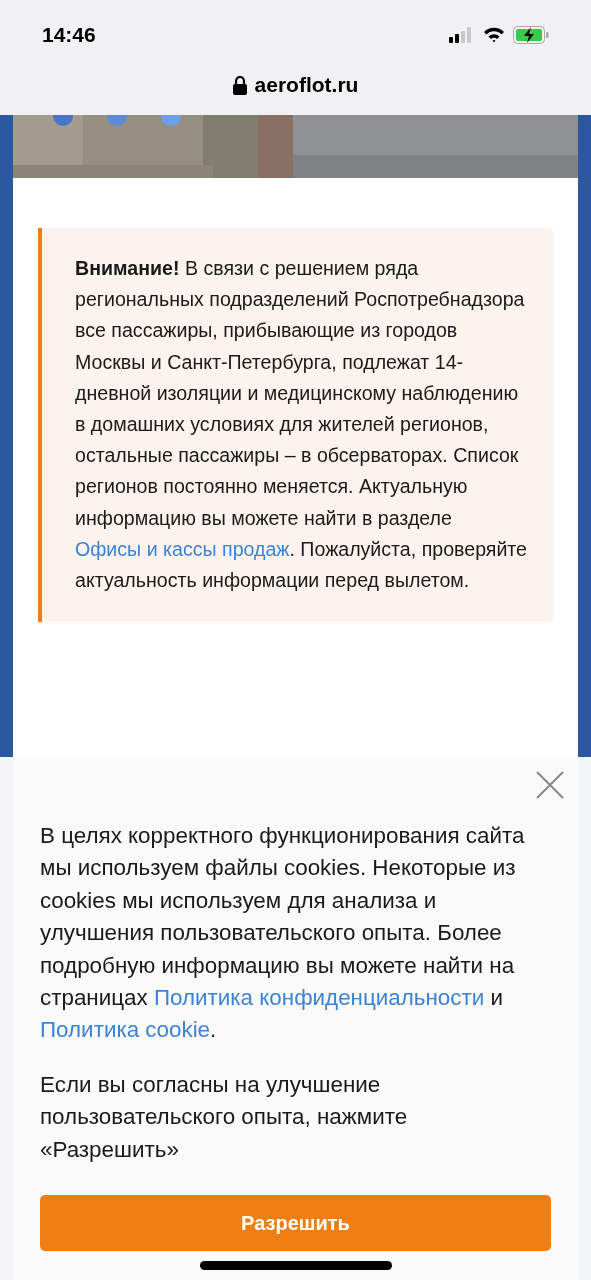 This screenshot has width=591, height=1280. What do you see at coordinates (256, 548) in the screenshot?
I see `offices-link: продаж` at bounding box center [256, 548].